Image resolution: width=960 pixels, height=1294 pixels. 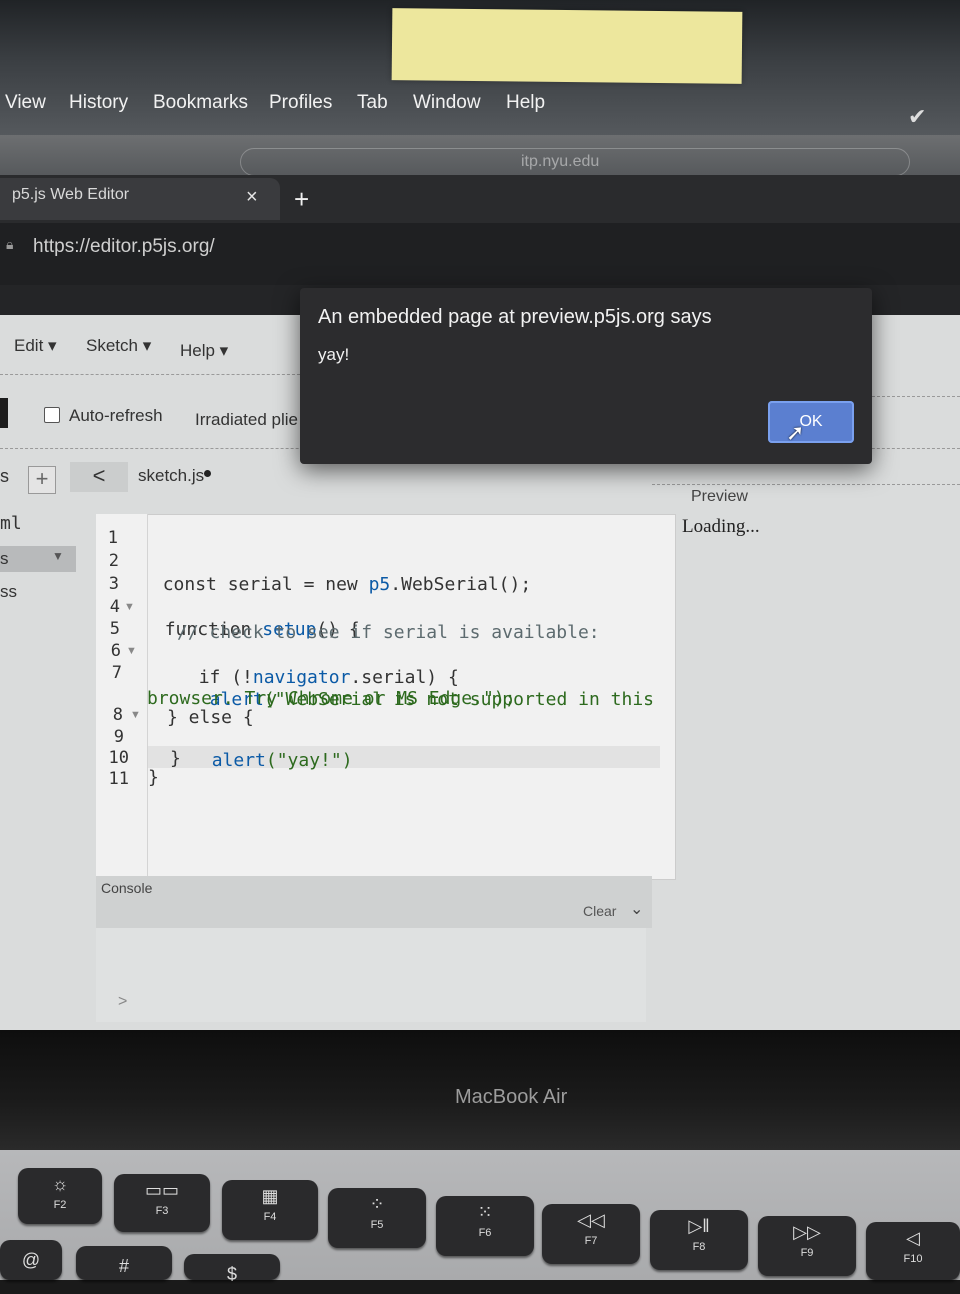 What do you see at coordinates (265, 584) in the screenshot?
I see `code-token: const serial = new` at bounding box center [265, 584].